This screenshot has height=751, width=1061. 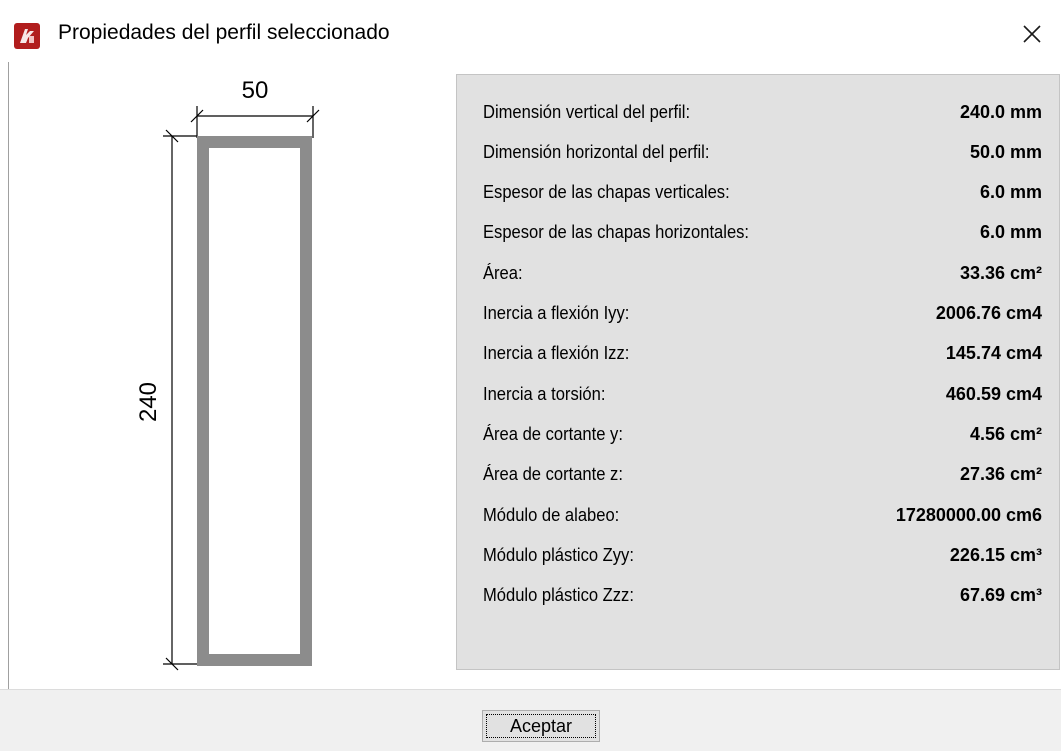 I want to click on property-row: Inercia a flexión Iyy: 2006.76 cm4, so click(x=762, y=314).